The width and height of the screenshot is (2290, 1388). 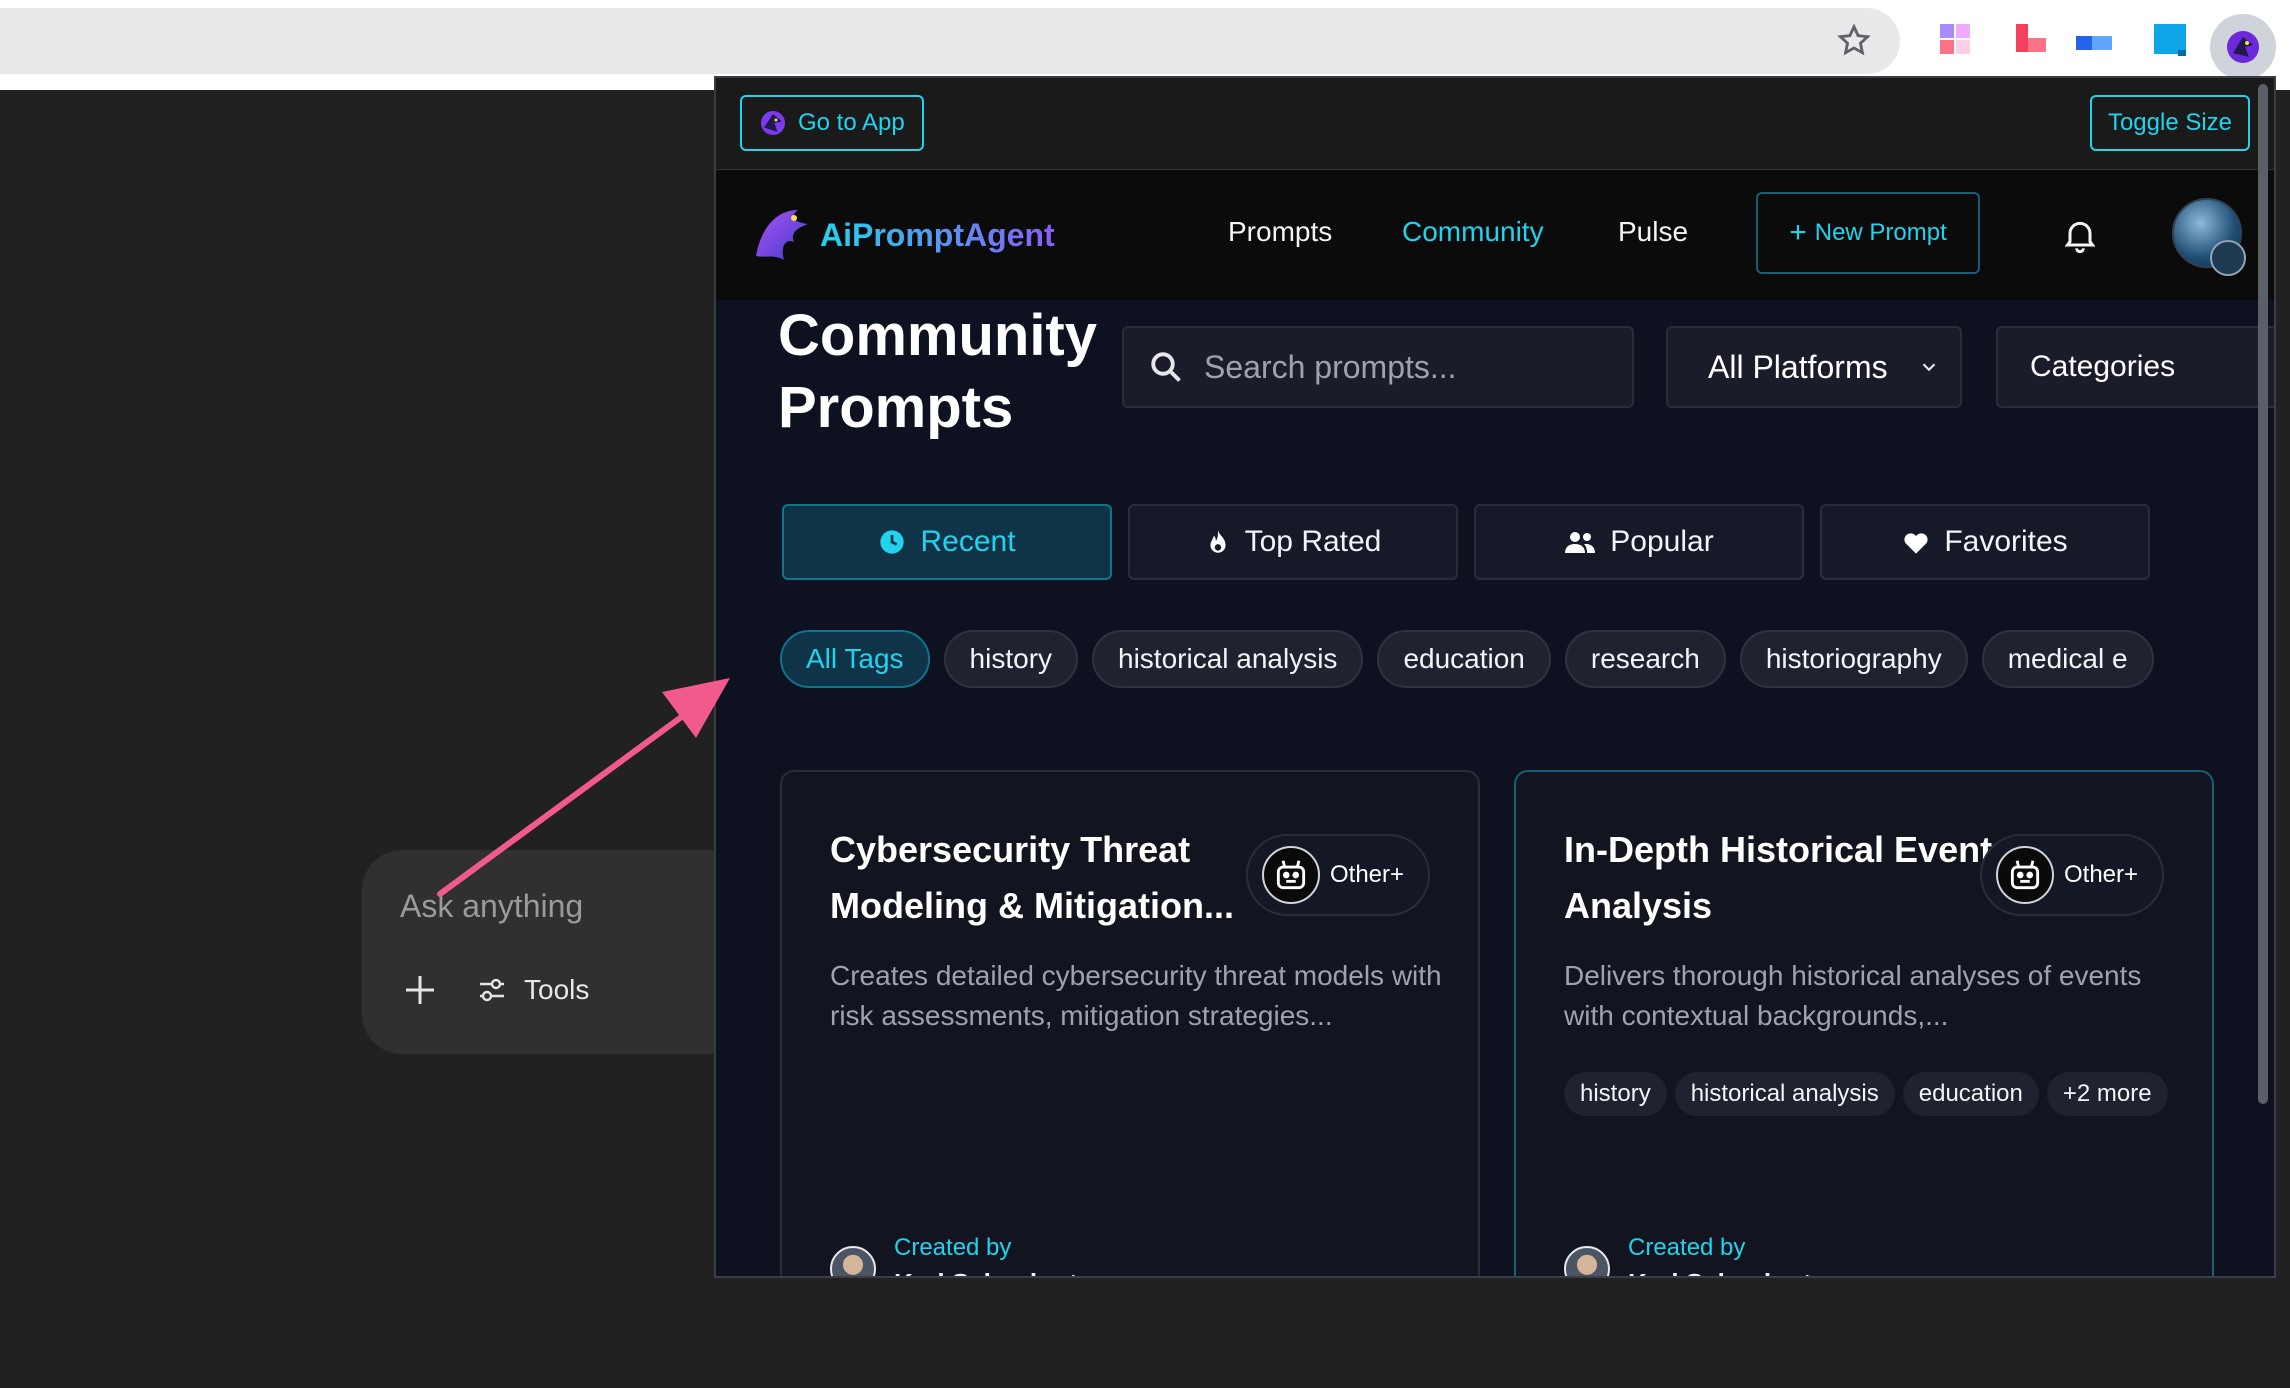 I want to click on tab-popular: Popular, so click(x=1639, y=542).